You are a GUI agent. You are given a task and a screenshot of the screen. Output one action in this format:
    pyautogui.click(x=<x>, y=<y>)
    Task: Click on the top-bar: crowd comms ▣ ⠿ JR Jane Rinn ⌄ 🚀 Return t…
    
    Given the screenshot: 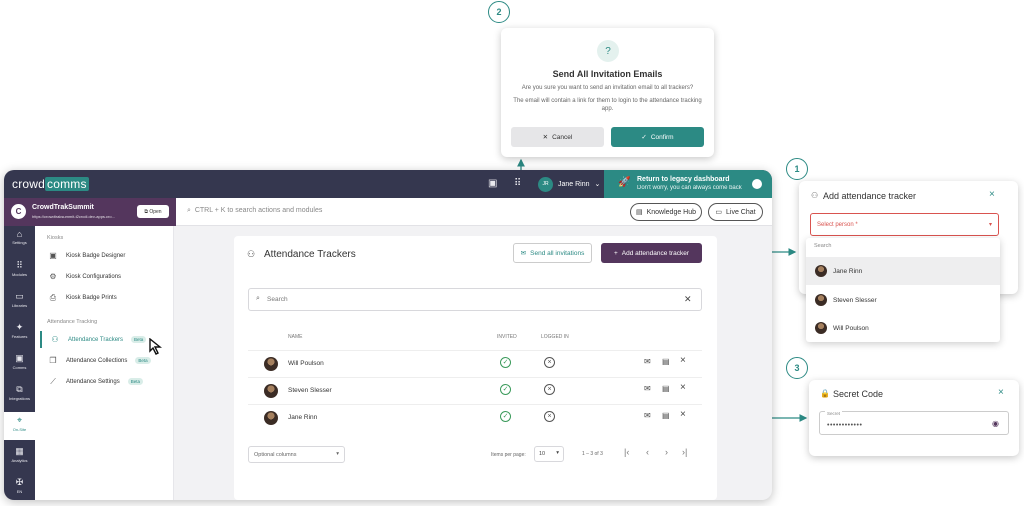 What is the action you would take?
    pyautogui.click(x=388, y=184)
    